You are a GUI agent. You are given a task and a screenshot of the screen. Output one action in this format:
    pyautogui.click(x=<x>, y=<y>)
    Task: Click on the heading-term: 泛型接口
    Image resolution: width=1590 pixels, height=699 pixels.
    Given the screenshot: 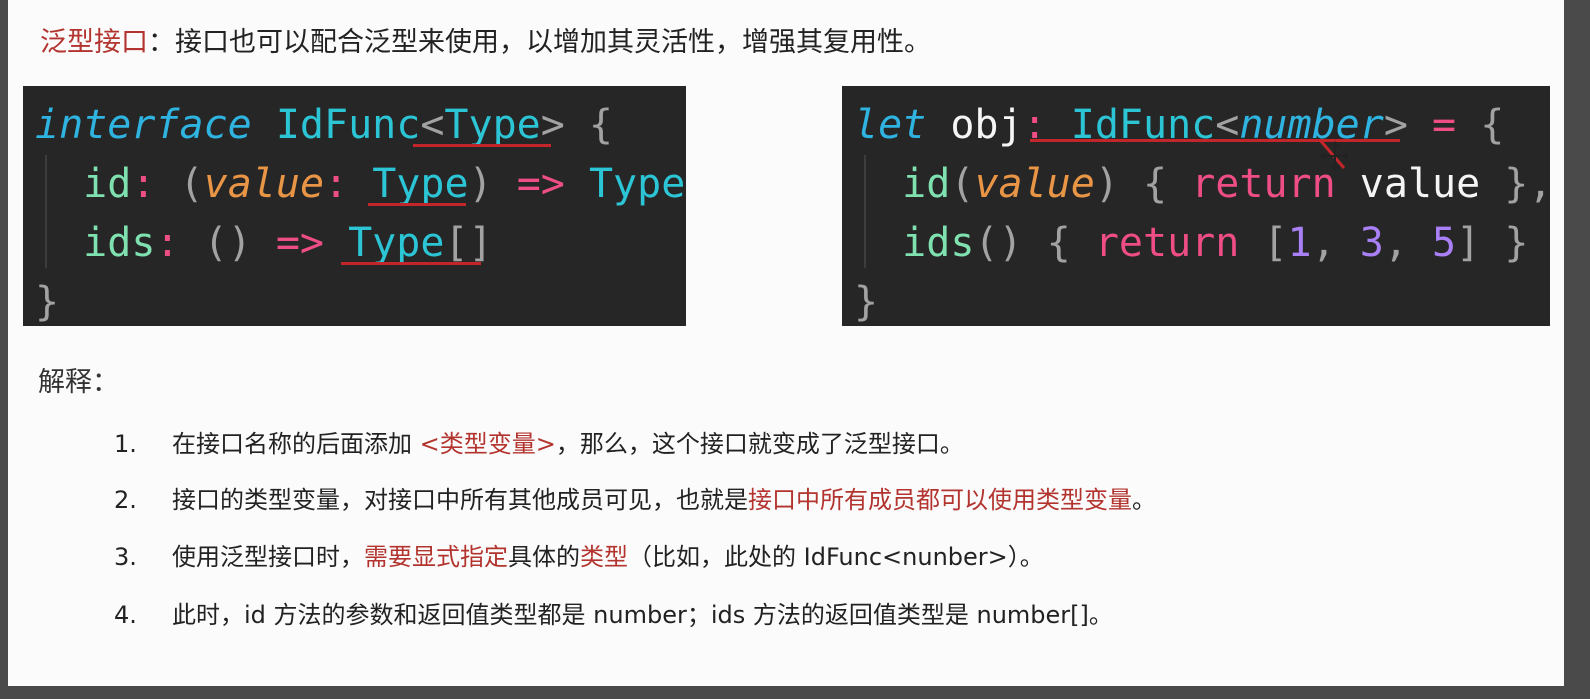 What is the action you would take?
    pyautogui.click(x=94, y=42)
    